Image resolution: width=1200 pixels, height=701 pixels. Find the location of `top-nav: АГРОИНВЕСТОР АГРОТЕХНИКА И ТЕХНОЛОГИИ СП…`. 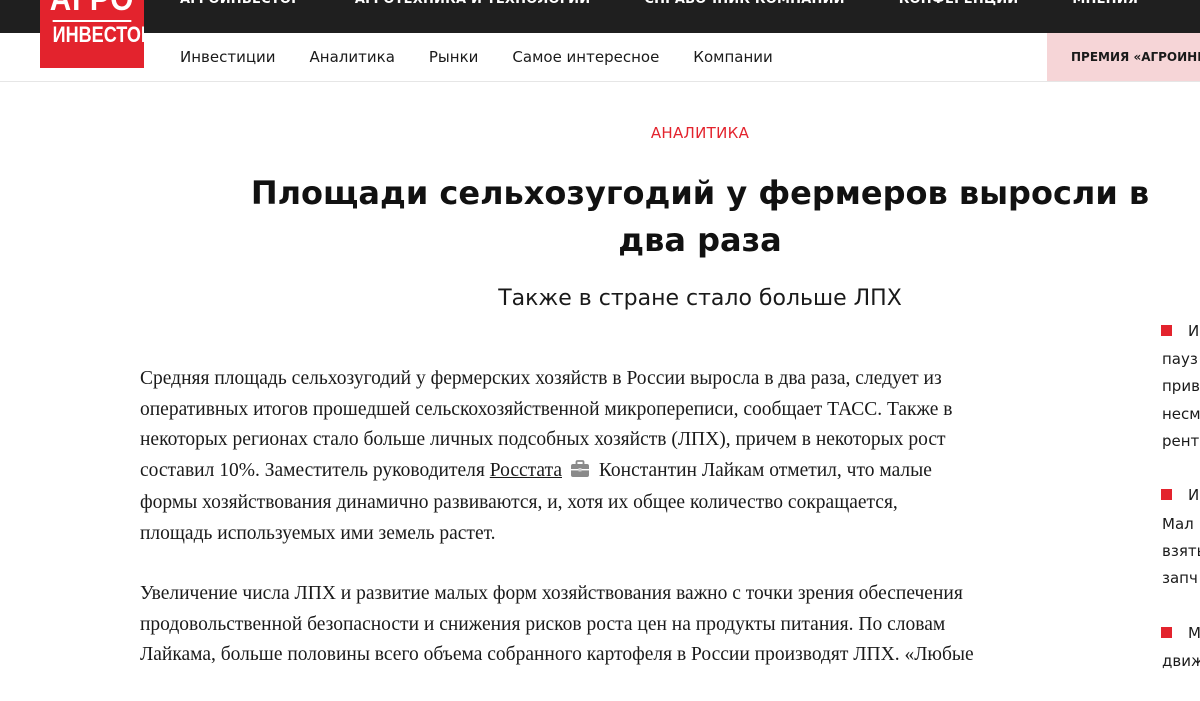

top-nav: АГРОИНВЕСТОР АГРОТЕХНИКА И ТЕХНОЛОГИИ СП… is located at coordinates (686, 6).